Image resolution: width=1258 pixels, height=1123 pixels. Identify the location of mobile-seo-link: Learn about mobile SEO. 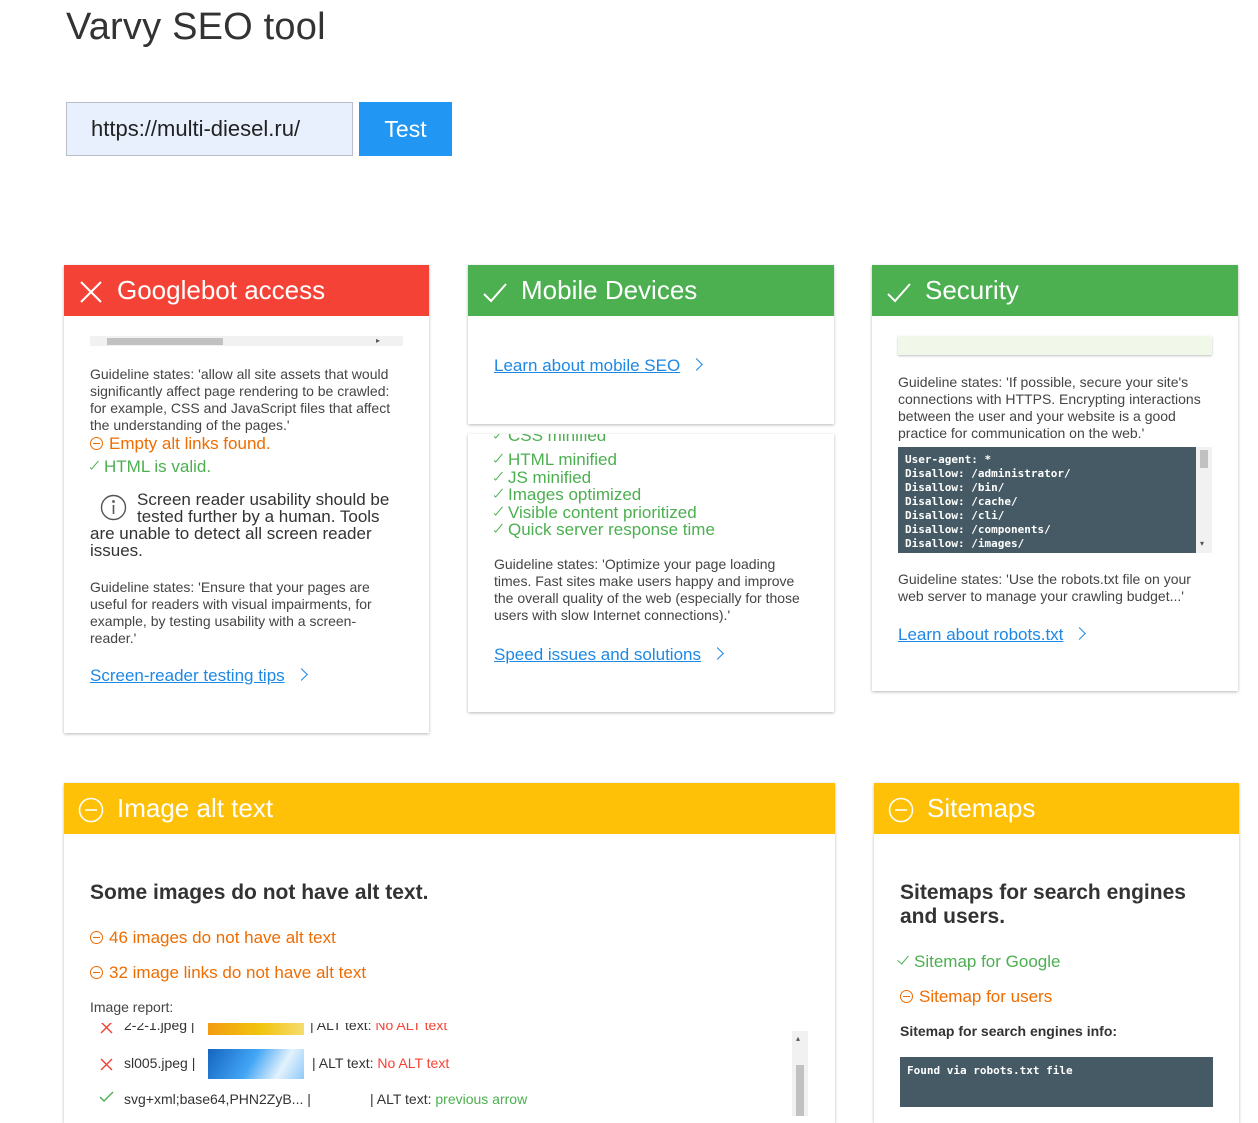
(599, 366).